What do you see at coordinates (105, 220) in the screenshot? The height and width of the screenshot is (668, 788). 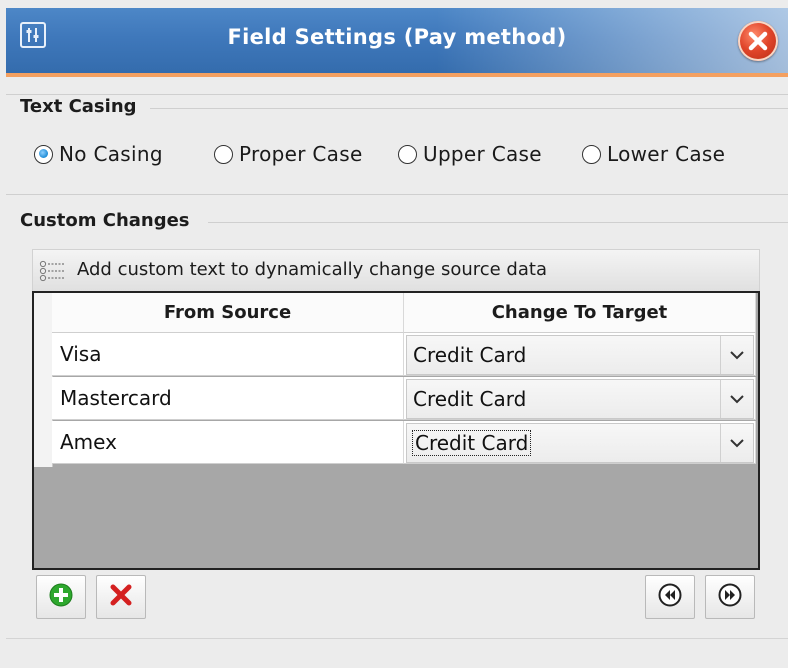 I see `custom-changes-label: Custom Changes` at bounding box center [105, 220].